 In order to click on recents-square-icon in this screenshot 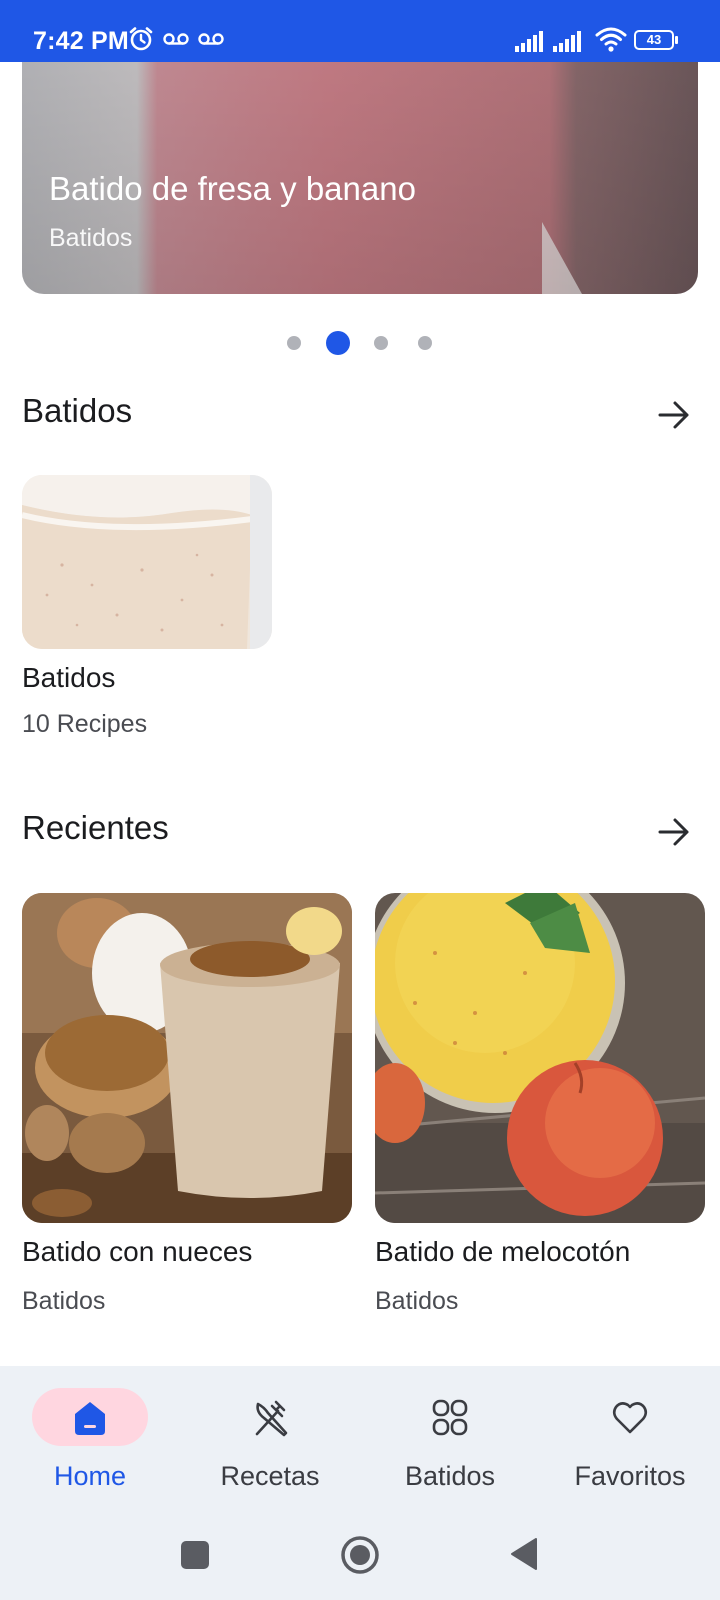, I will do `click(195, 1555)`.